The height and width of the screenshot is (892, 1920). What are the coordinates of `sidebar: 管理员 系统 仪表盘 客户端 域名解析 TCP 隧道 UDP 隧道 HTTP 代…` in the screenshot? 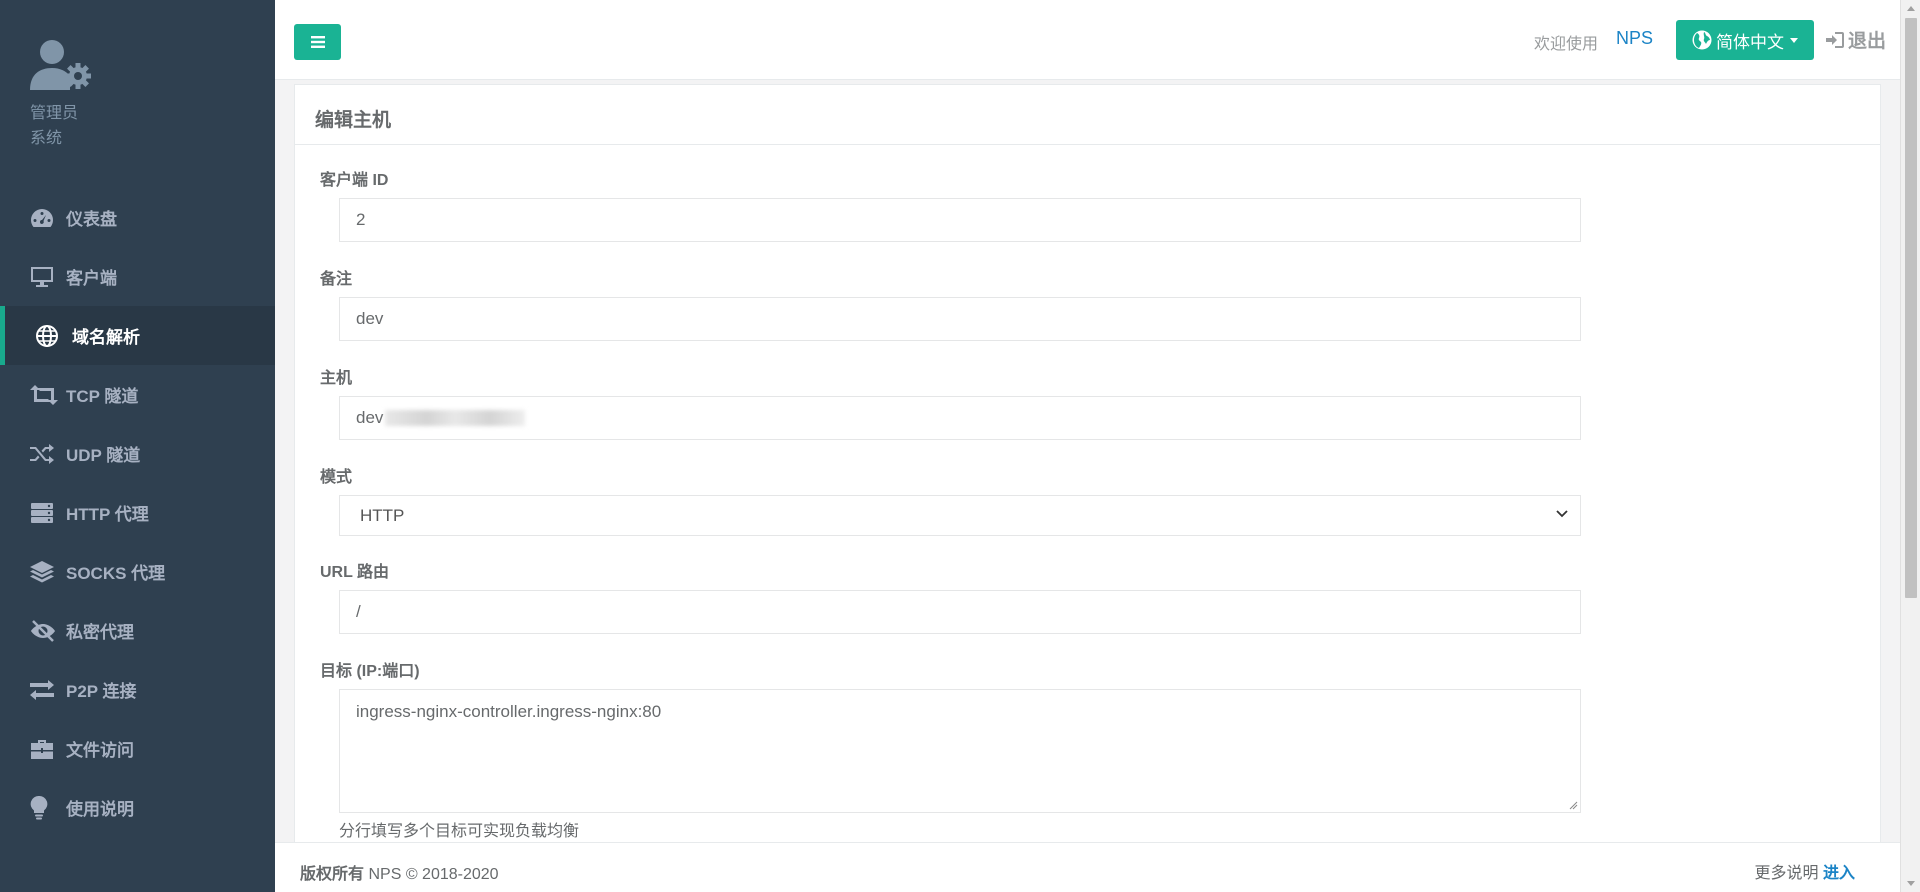 It's located at (137, 446).